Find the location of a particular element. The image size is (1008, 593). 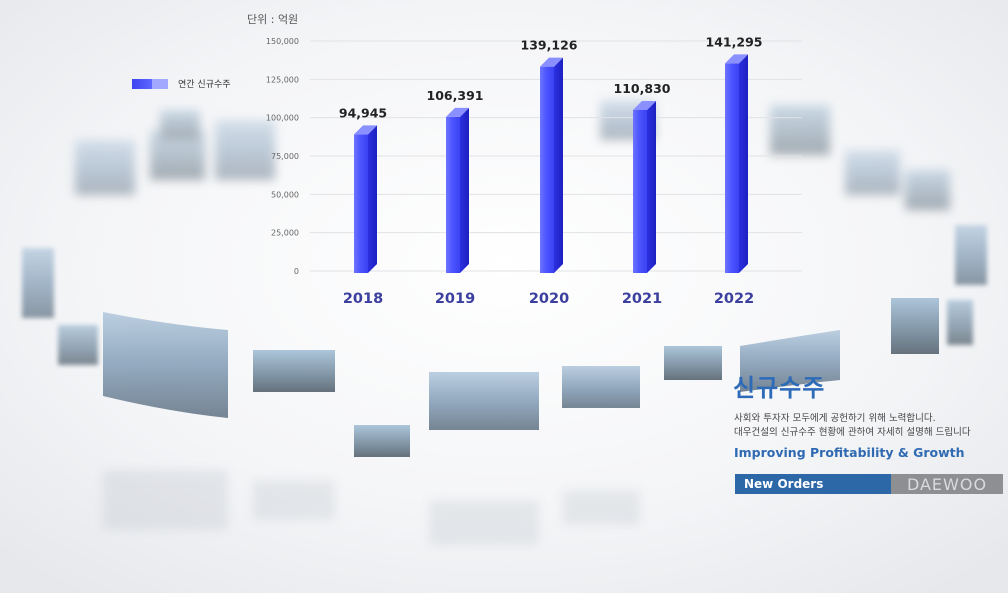

value-label: 139,126 is located at coordinates (549, 45).